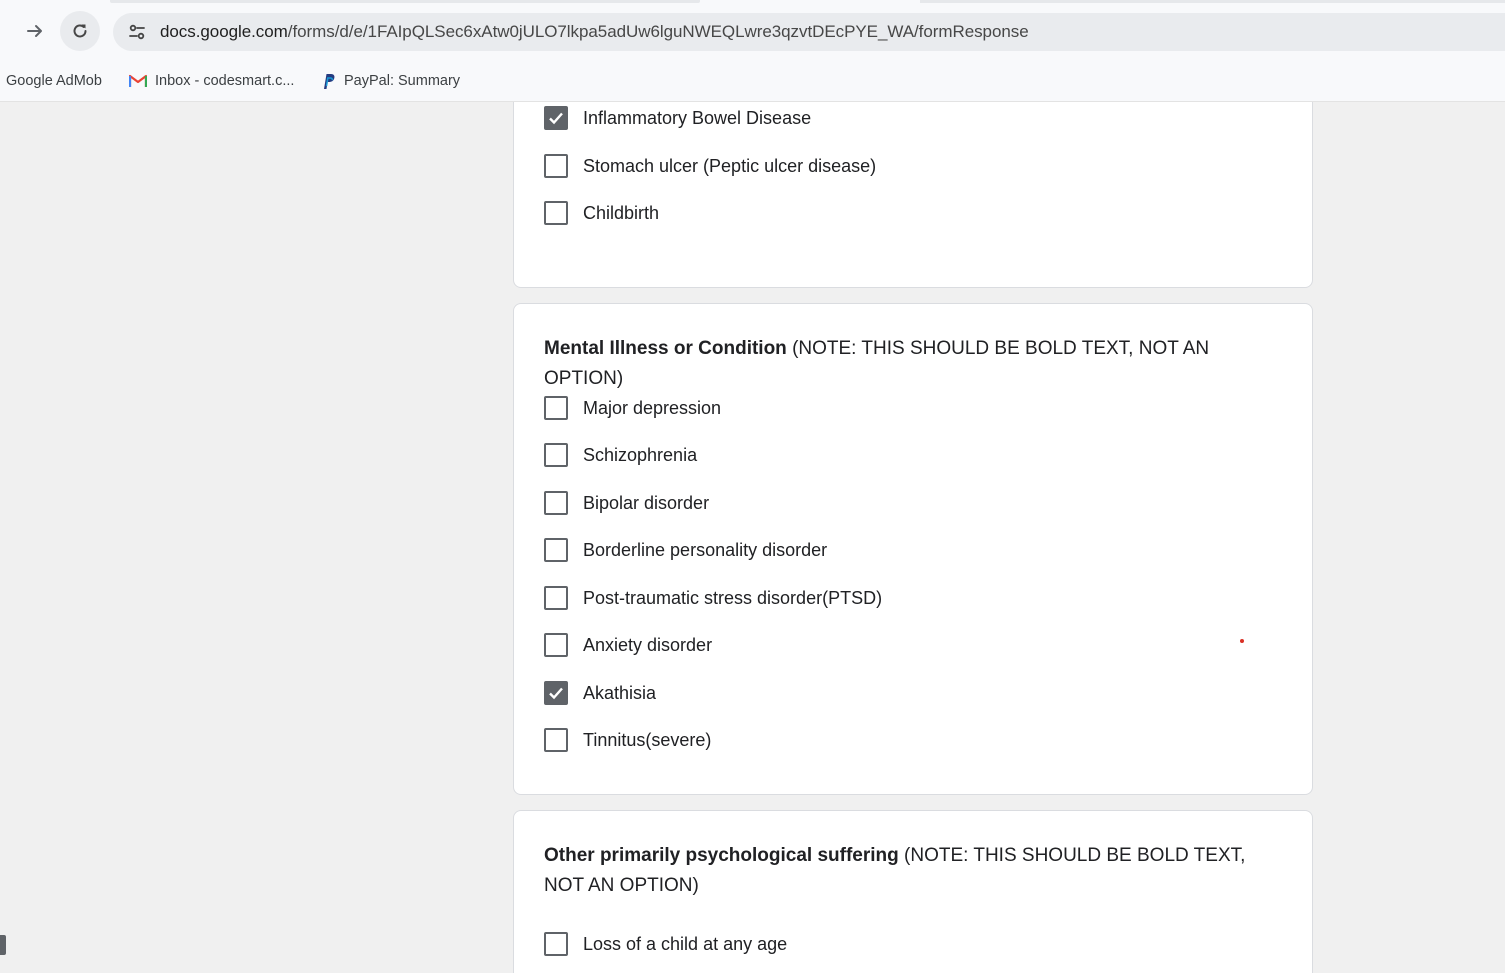 Image resolution: width=1505 pixels, height=973 pixels. I want to click on checkbox-option: Anxiety disorder, so click(628, 645).